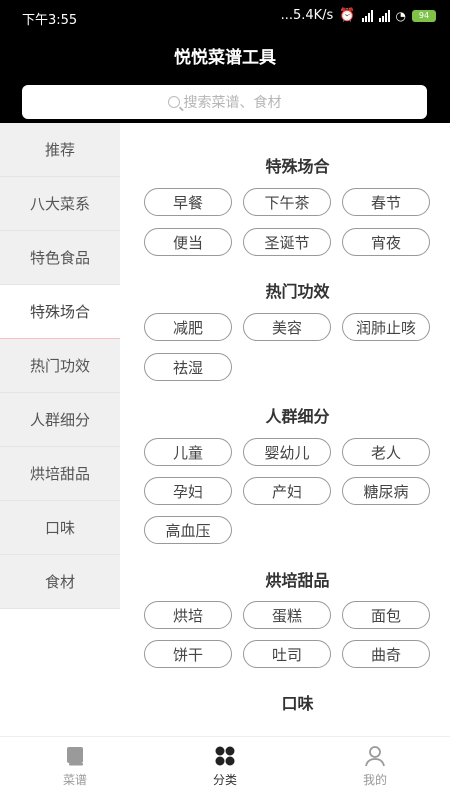 The height and width of the screenshot is (801, 450). Describe the element at coordinates (424, 15) in the screenshot. I see `battery-icon: 94` at that location.